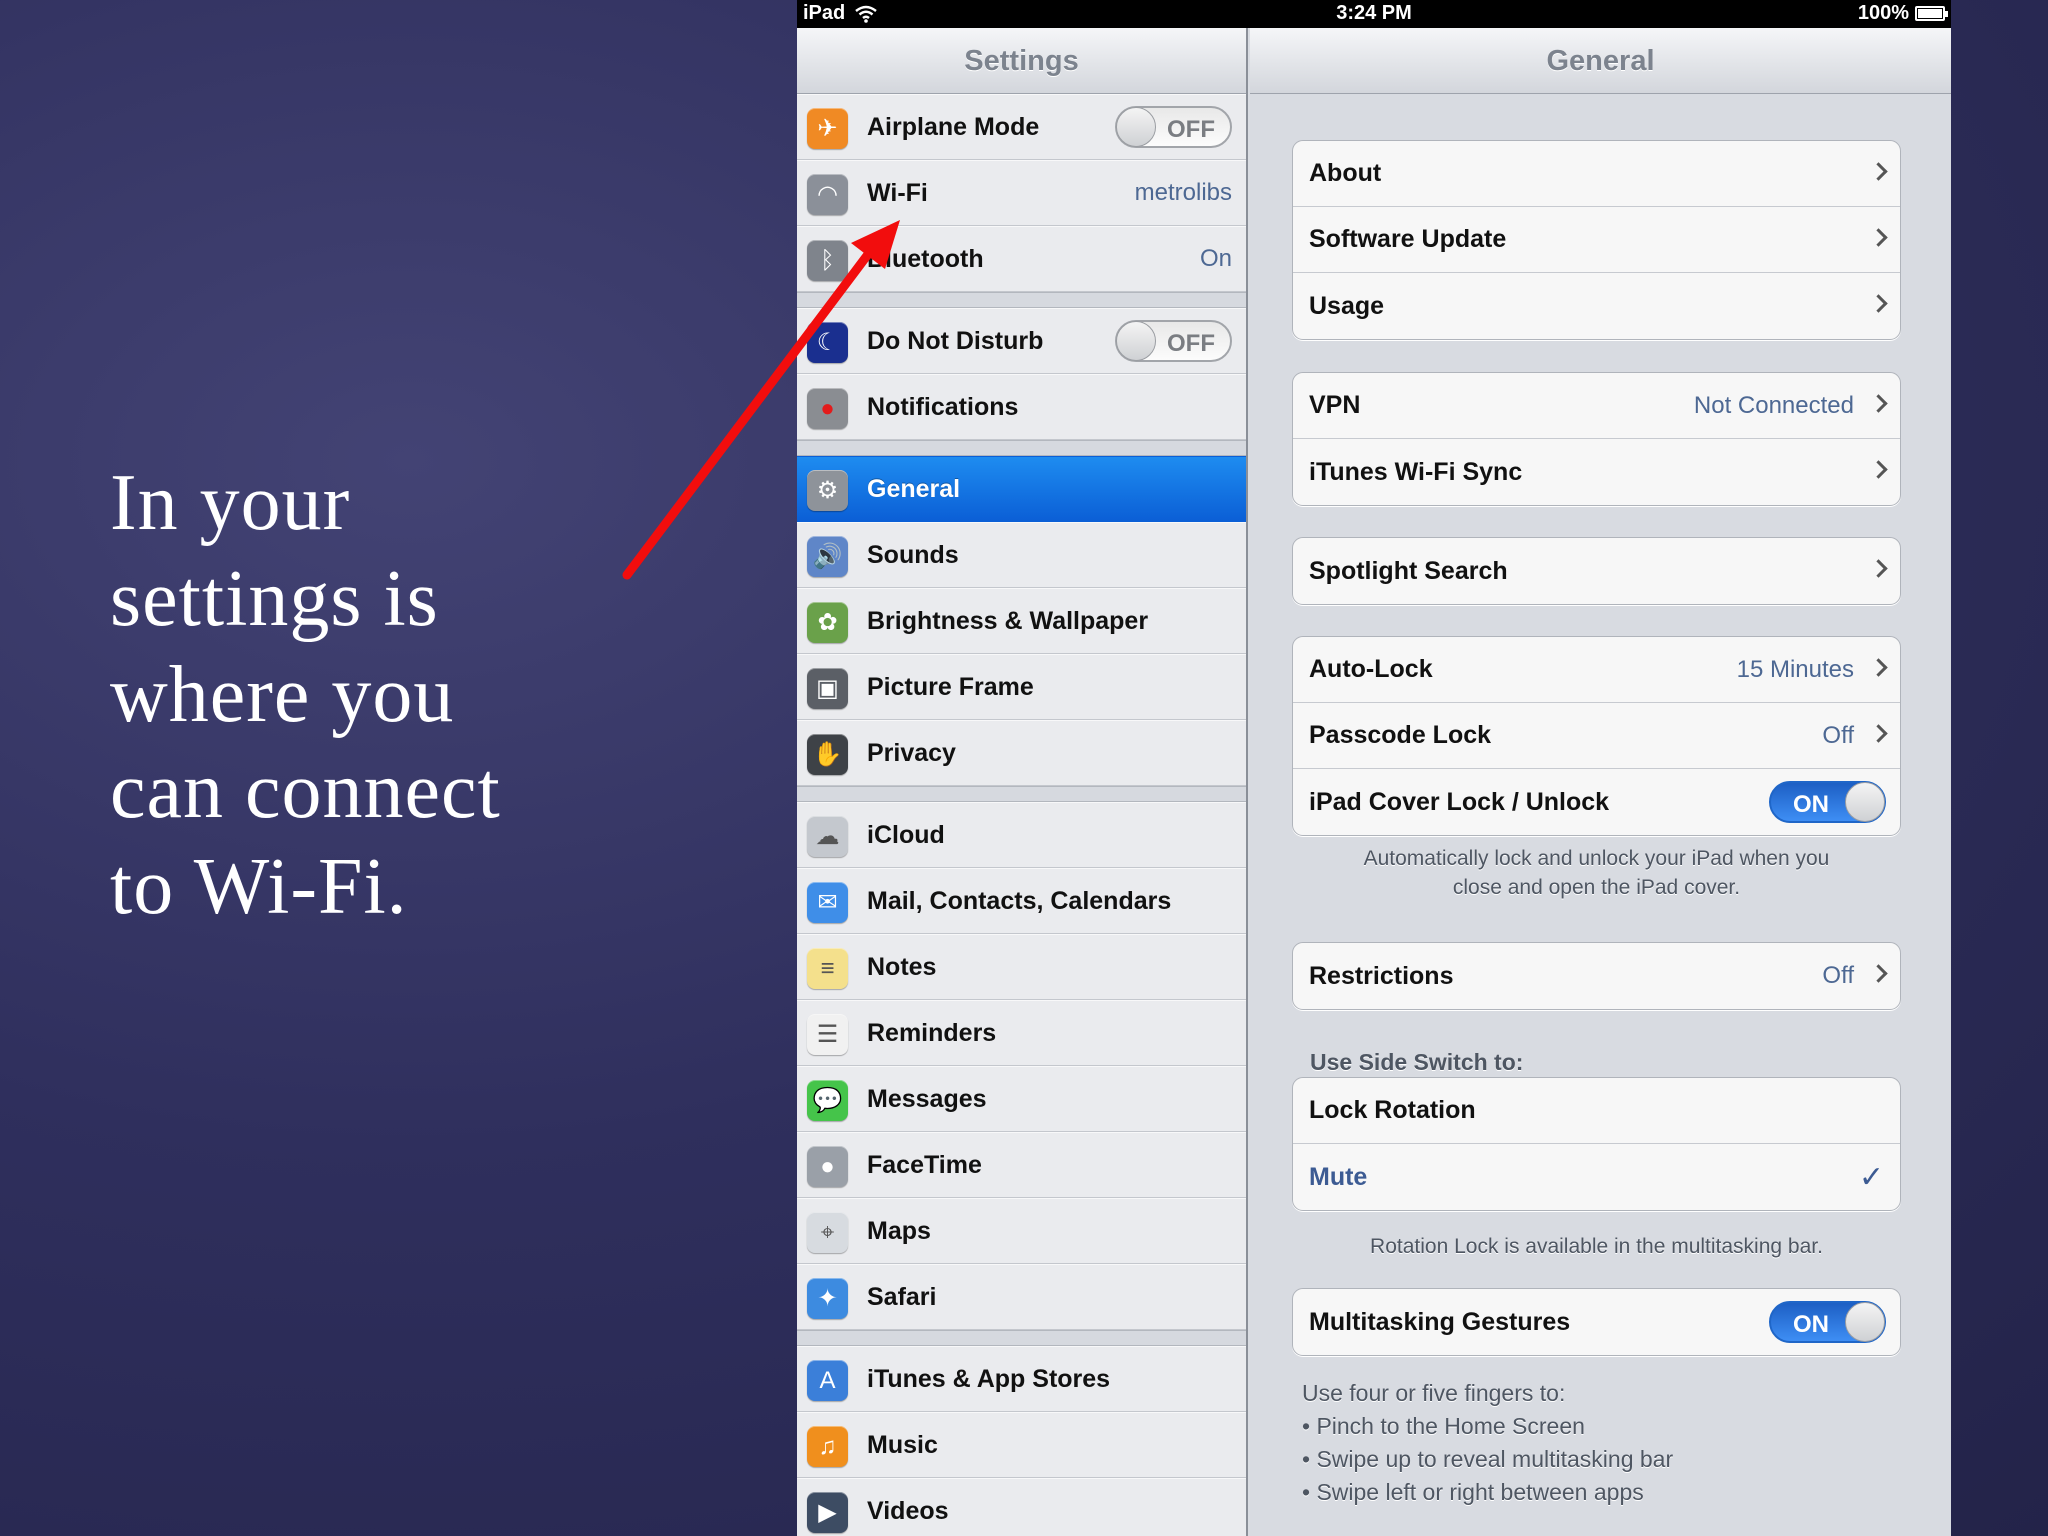  Describe the element at coordinates (827, 1034) in the screenshot. I see `reminders-icon: ☰` at that location.